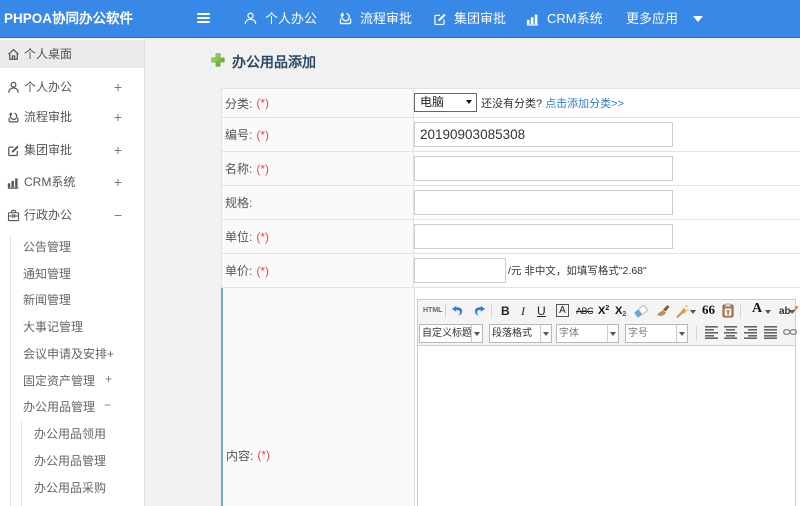 Image resolution: width=800 pixels, height=506 pixels. I want to click on svg-text: T, so click(728, 312).